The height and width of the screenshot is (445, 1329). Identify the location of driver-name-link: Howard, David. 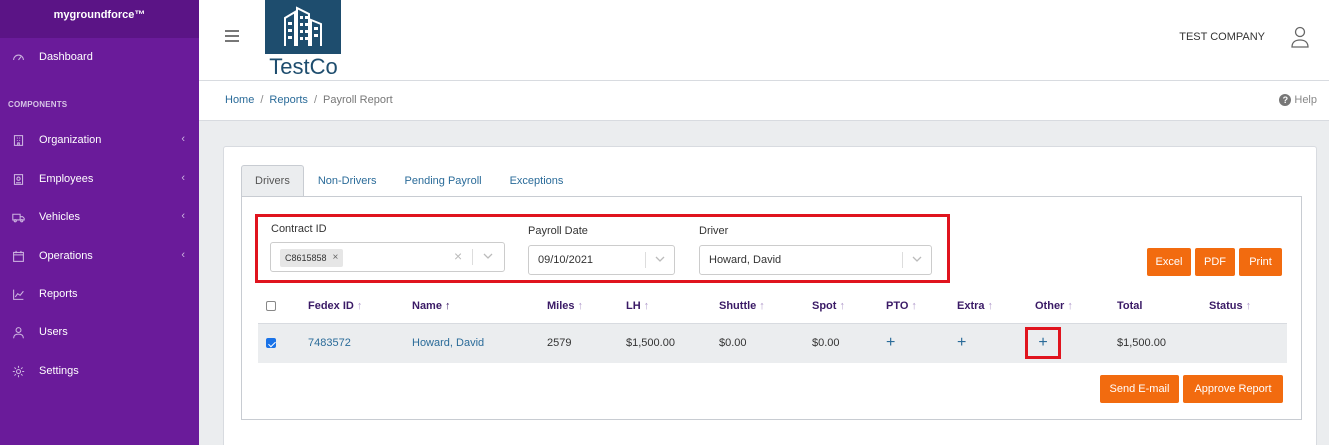
(448, 343).